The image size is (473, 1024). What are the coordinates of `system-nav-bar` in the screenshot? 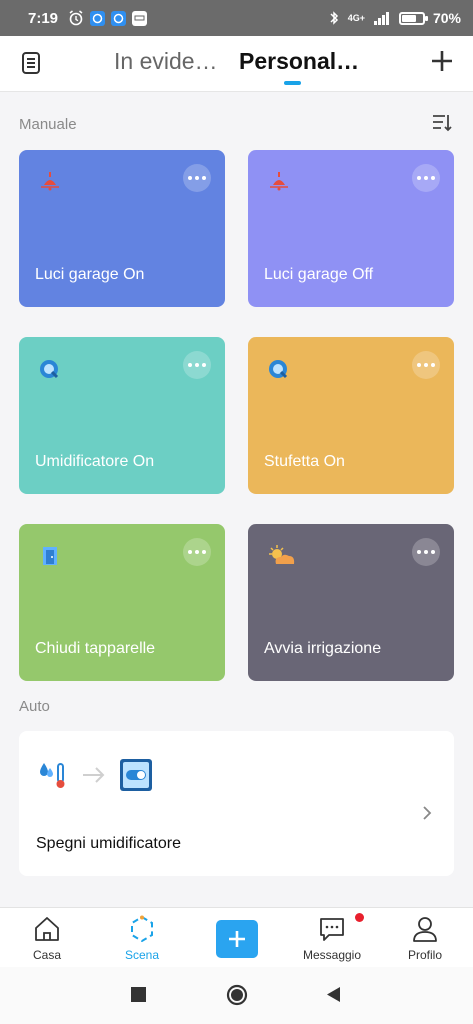 It's located at (236, 995).